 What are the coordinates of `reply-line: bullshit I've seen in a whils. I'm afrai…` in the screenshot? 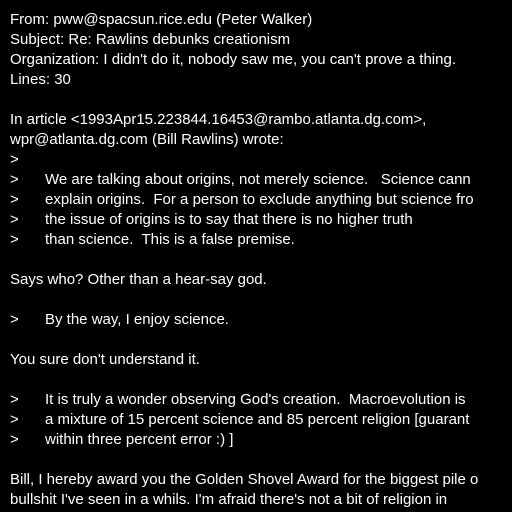 It's located at (229, 499).